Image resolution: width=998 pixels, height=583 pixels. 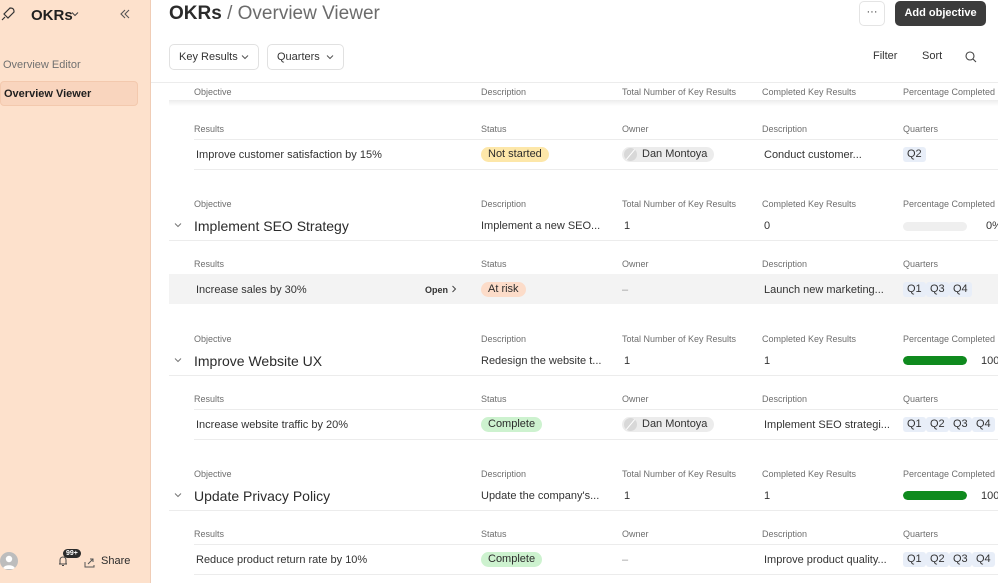 I want to click on page-title: OKRs / Overview Viewer, so click(x=274, y=14).